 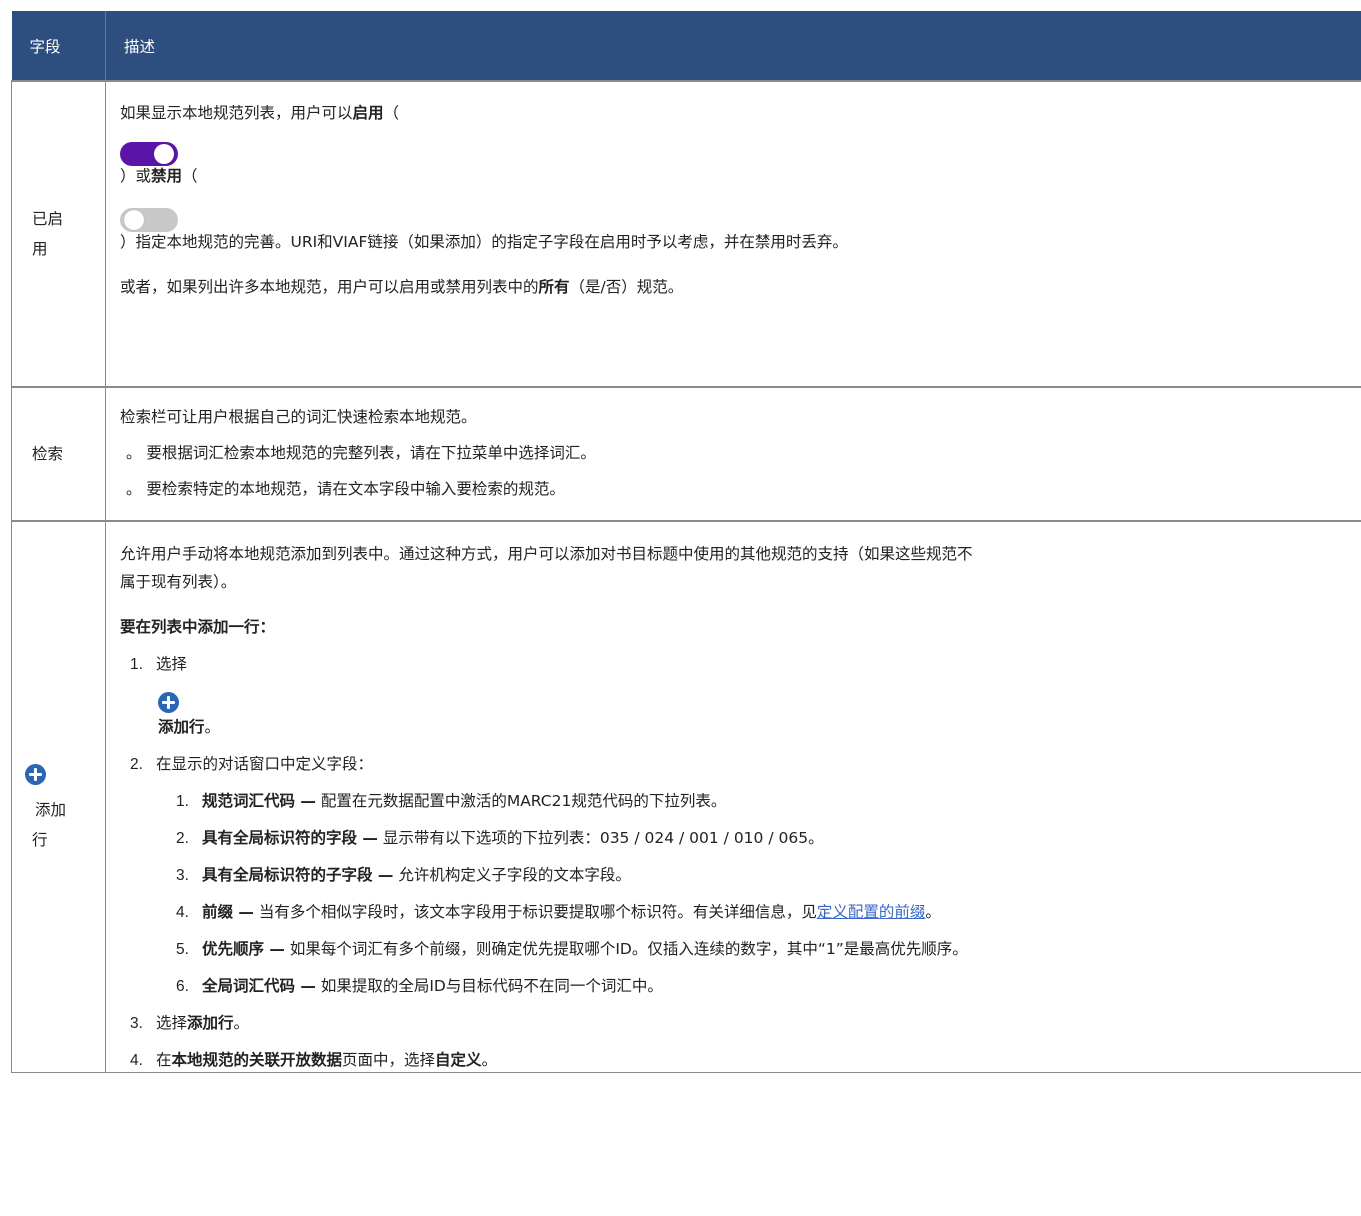 What do you see at coordinates (402, 287) in the screenshot?
I see `enabled-paragraph-4: 或者，如果列出许多本地规范，用户可以启用或禁用列表中的所有（是/否）规范。` at bounding box center [402, 287].